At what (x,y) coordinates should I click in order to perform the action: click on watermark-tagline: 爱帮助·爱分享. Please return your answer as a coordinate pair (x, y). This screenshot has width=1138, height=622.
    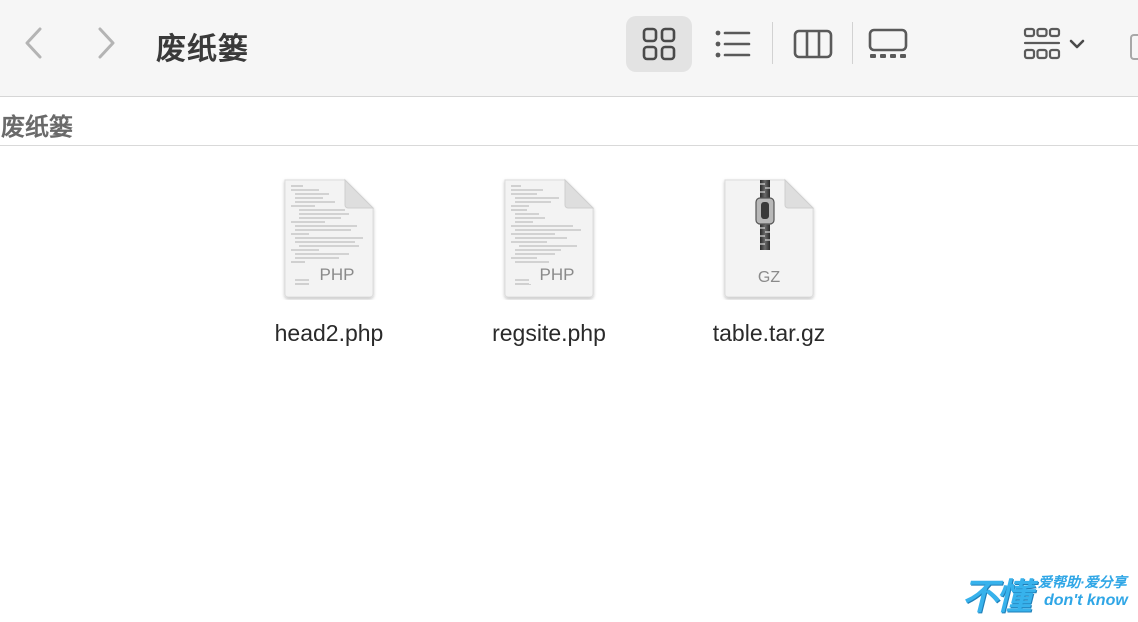
    Looking at the image, I should click on (1082, 582).